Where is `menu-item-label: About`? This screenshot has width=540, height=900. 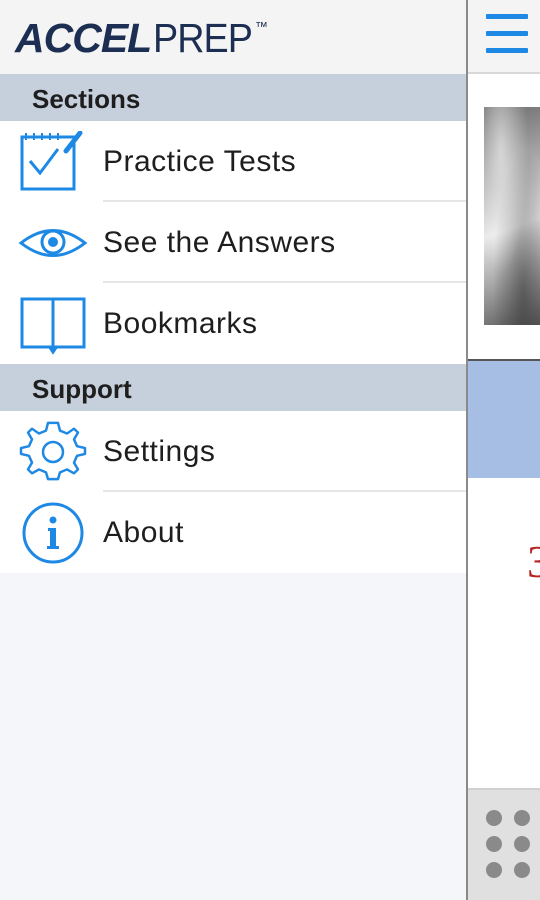
menu-item-label: About is located at coordinates (143, 532).